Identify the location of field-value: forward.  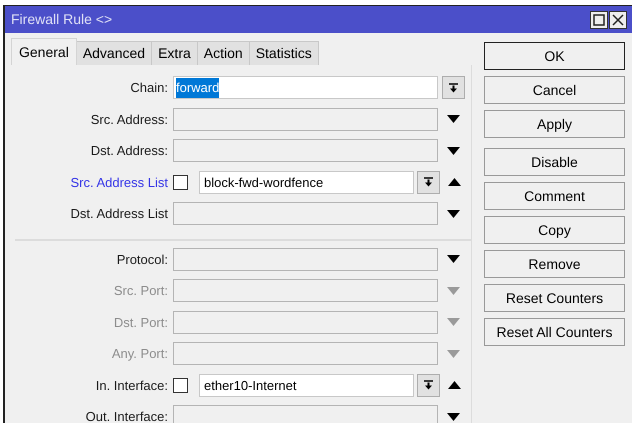
(198, 88).